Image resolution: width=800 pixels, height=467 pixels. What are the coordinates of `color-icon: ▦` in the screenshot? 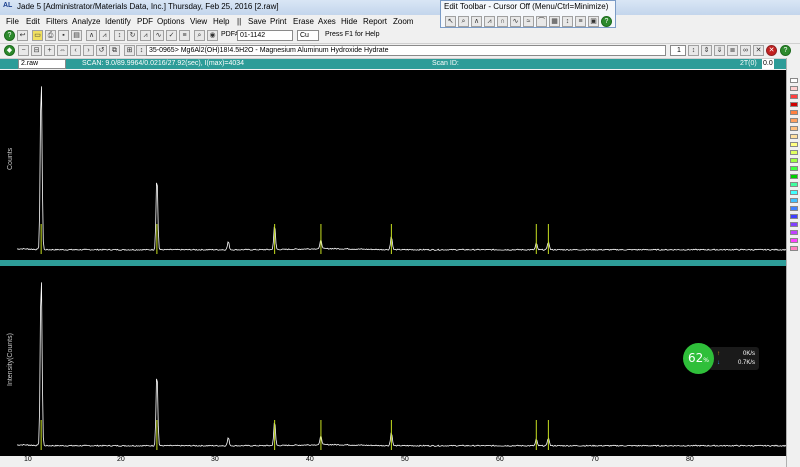 It's located at (554, 21).